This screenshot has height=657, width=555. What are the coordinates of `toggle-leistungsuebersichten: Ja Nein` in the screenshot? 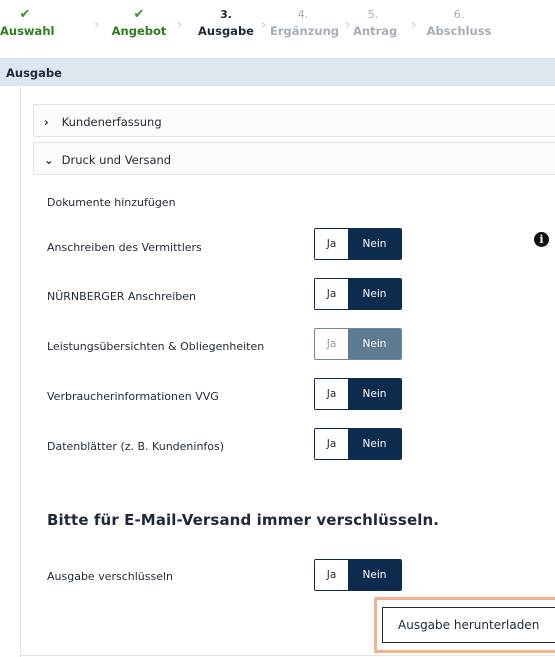 It's located at (358, 344).